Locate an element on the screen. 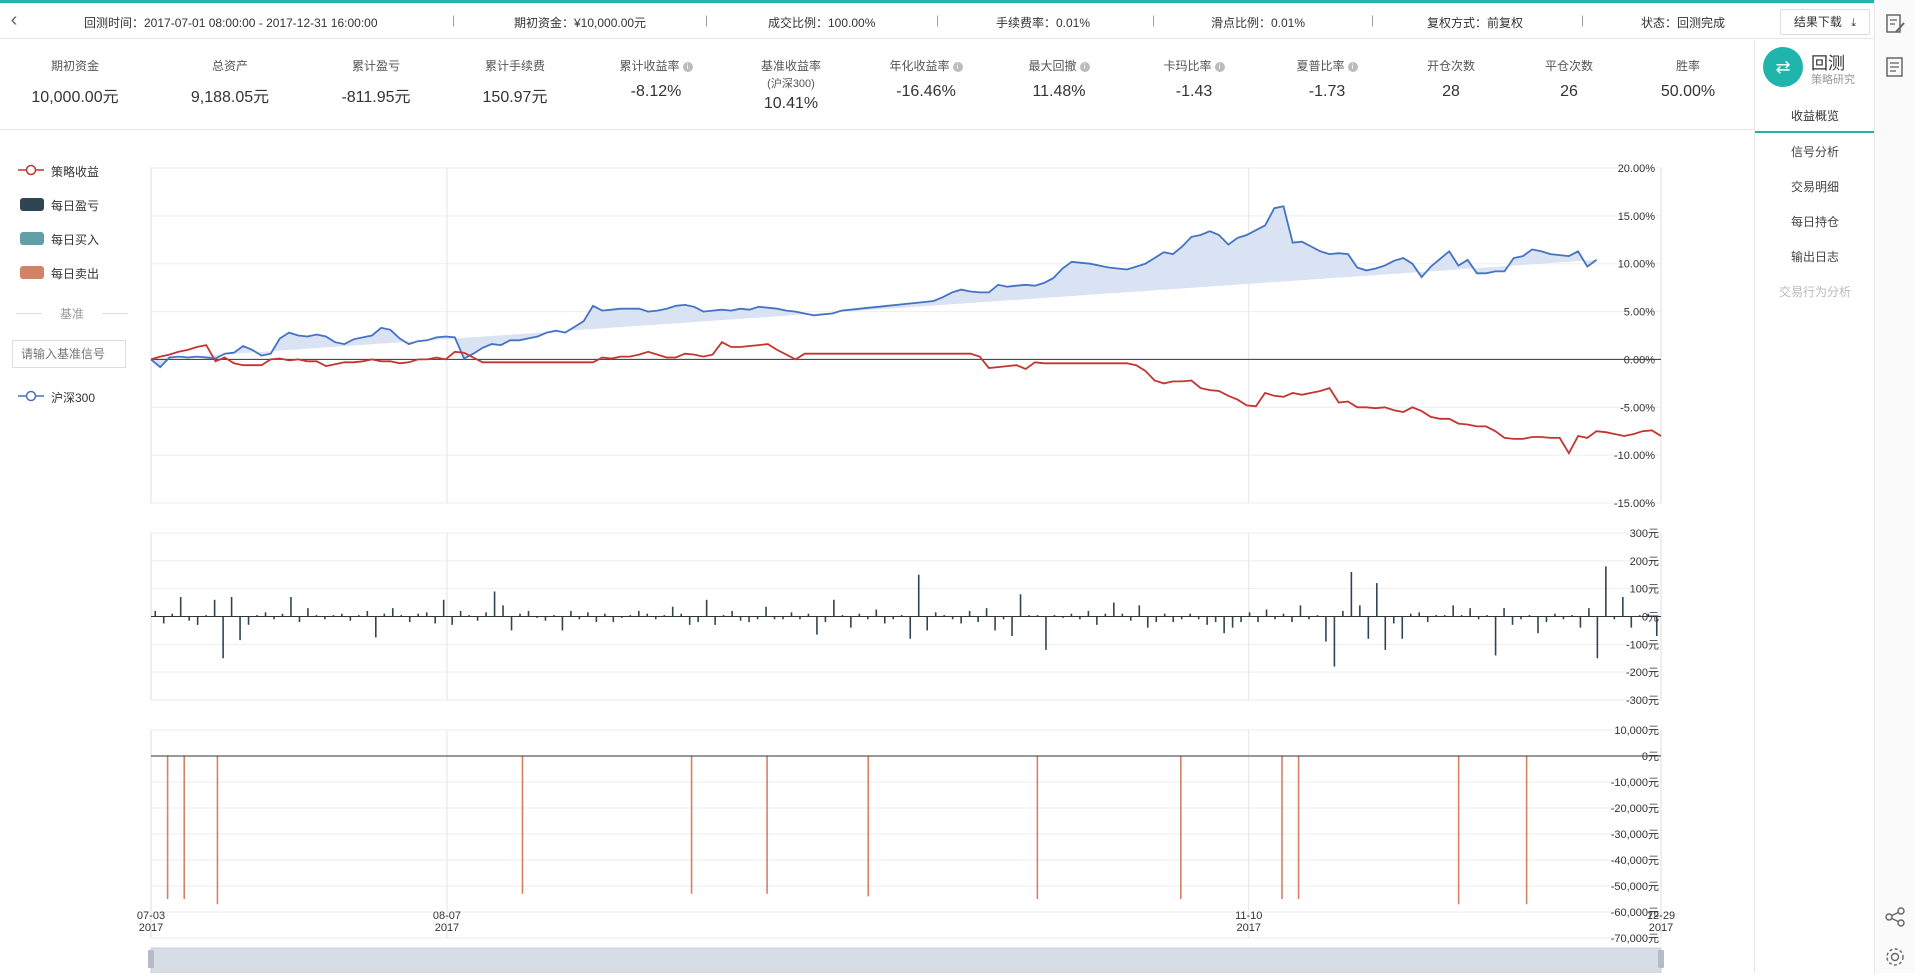 The height and width of the screenshot is (978, 1915). stat-label-text: 总资产 is located at coordinates (229, 66).